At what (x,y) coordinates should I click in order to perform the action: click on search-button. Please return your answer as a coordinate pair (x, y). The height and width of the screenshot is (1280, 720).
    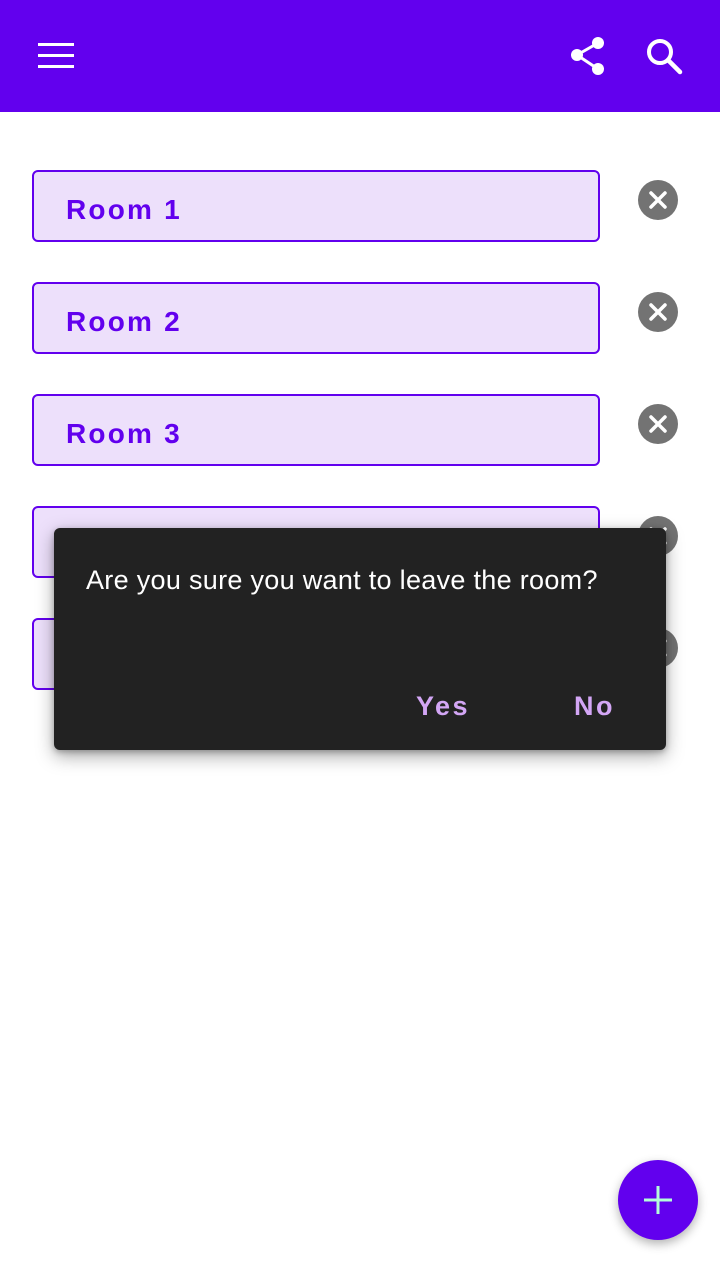
    Looking at the image, I should click on (664, 56).